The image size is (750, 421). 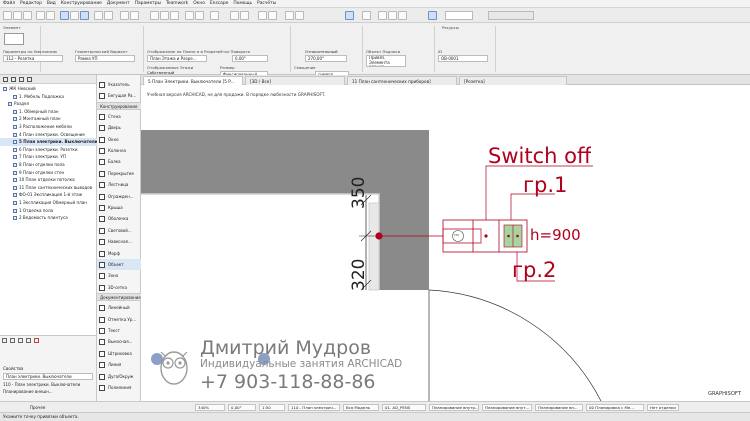 I want to click on snap-guides-icon, so click(x=392, y=15).